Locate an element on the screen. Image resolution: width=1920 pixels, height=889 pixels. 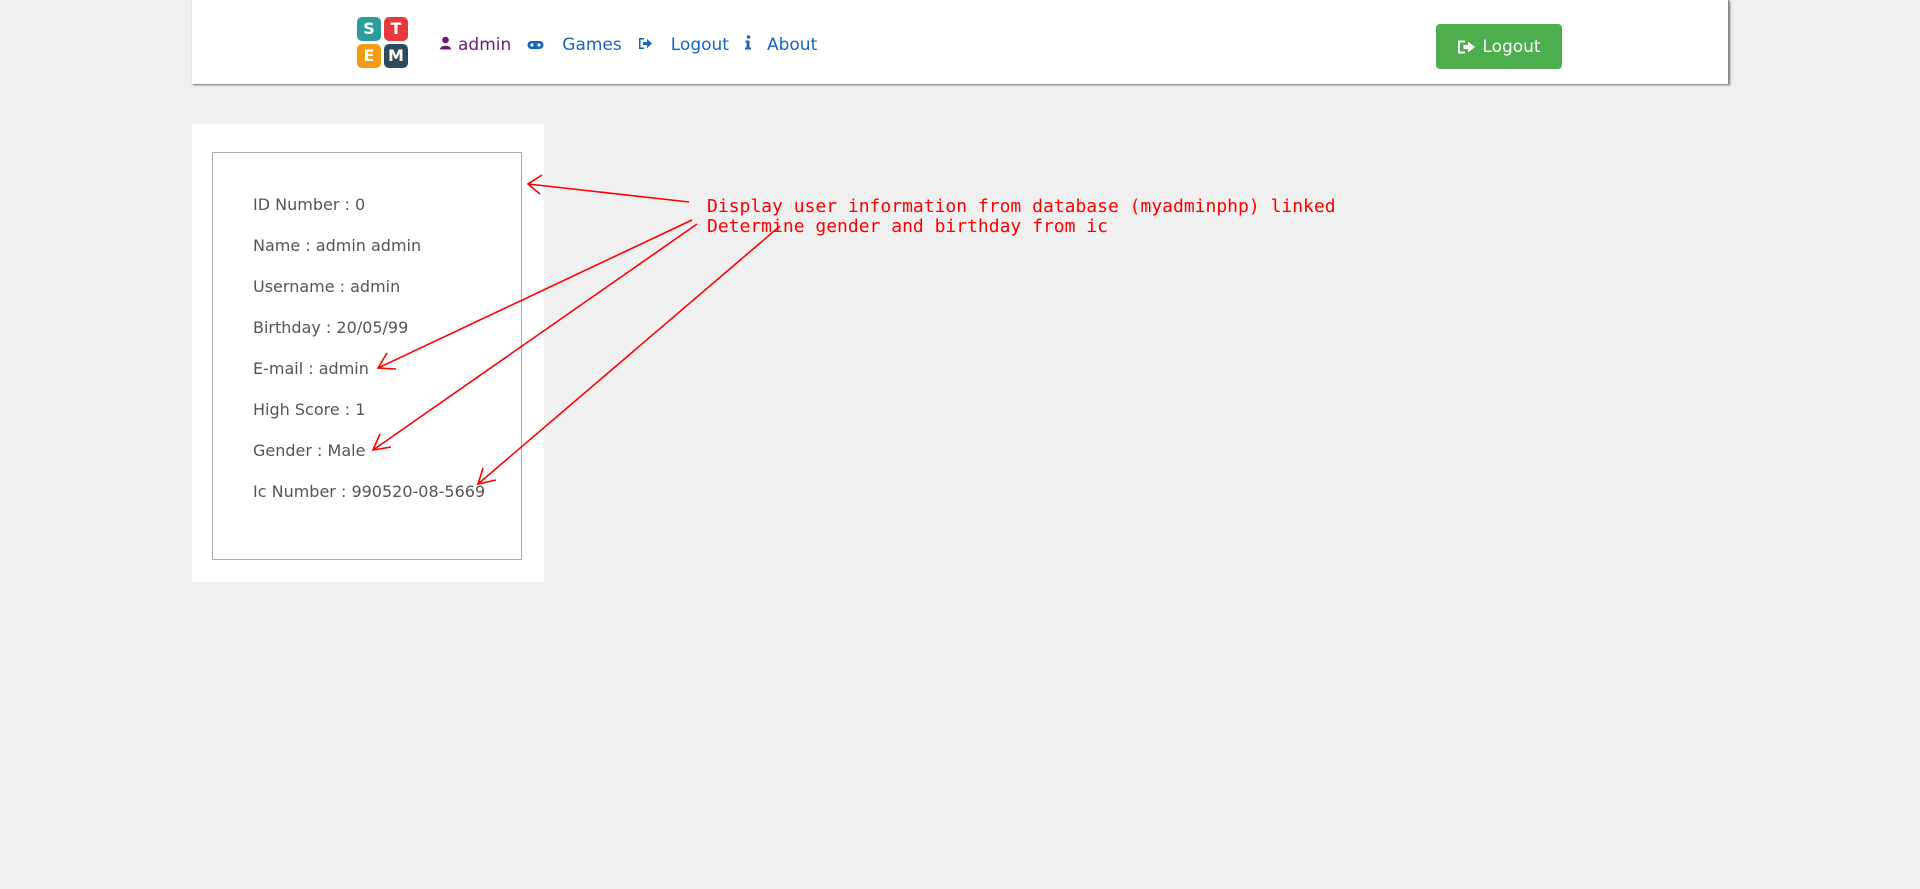
nav-links: admin Games Logout About is located at coordinates (628, 45).